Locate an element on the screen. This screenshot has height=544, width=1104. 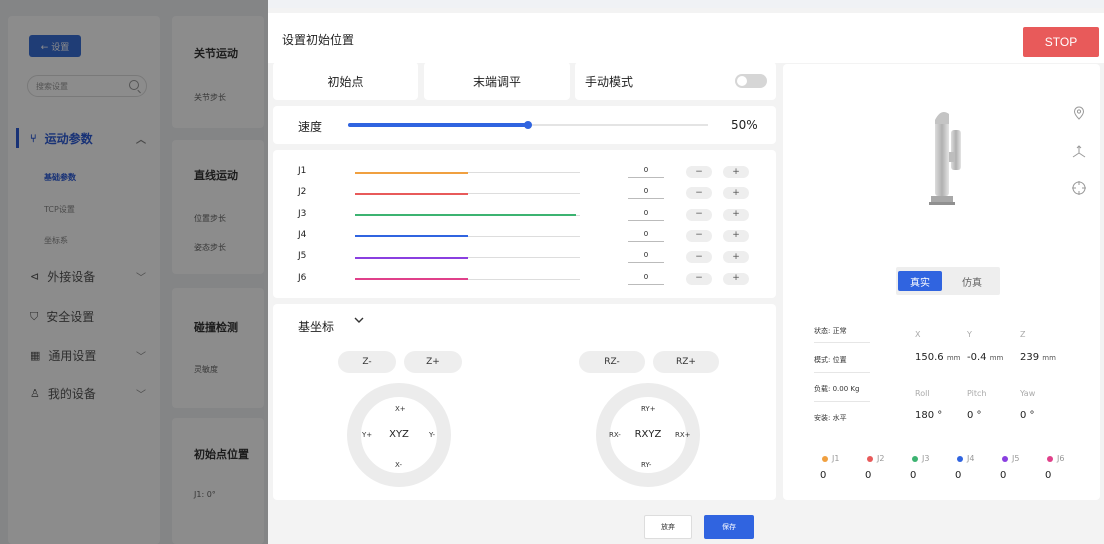
status-mode: 模式: 位置 is located at coordinates (830, 360).